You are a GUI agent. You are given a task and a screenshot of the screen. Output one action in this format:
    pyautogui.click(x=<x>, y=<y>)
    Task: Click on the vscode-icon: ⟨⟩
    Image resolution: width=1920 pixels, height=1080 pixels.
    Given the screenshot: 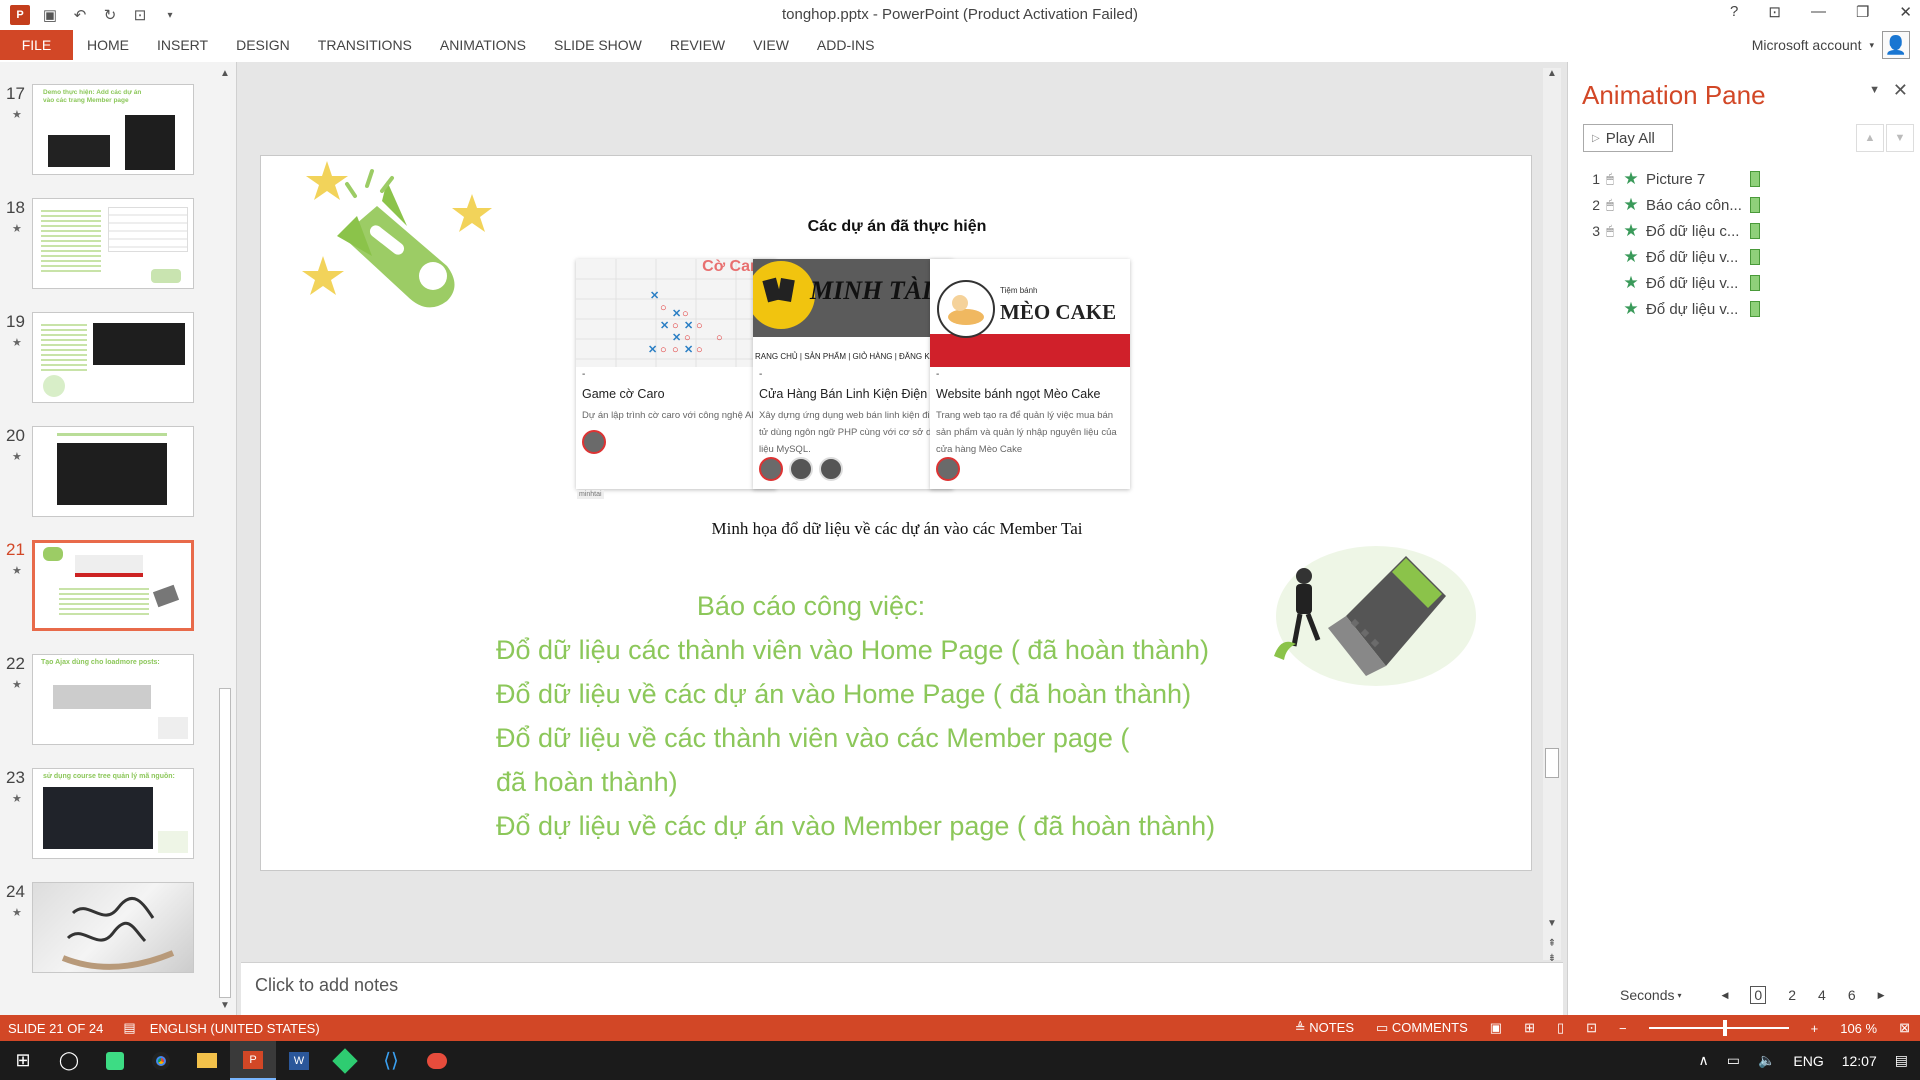 What is the action you would take?
    pyautogui.click(x=391, y=1060)
    